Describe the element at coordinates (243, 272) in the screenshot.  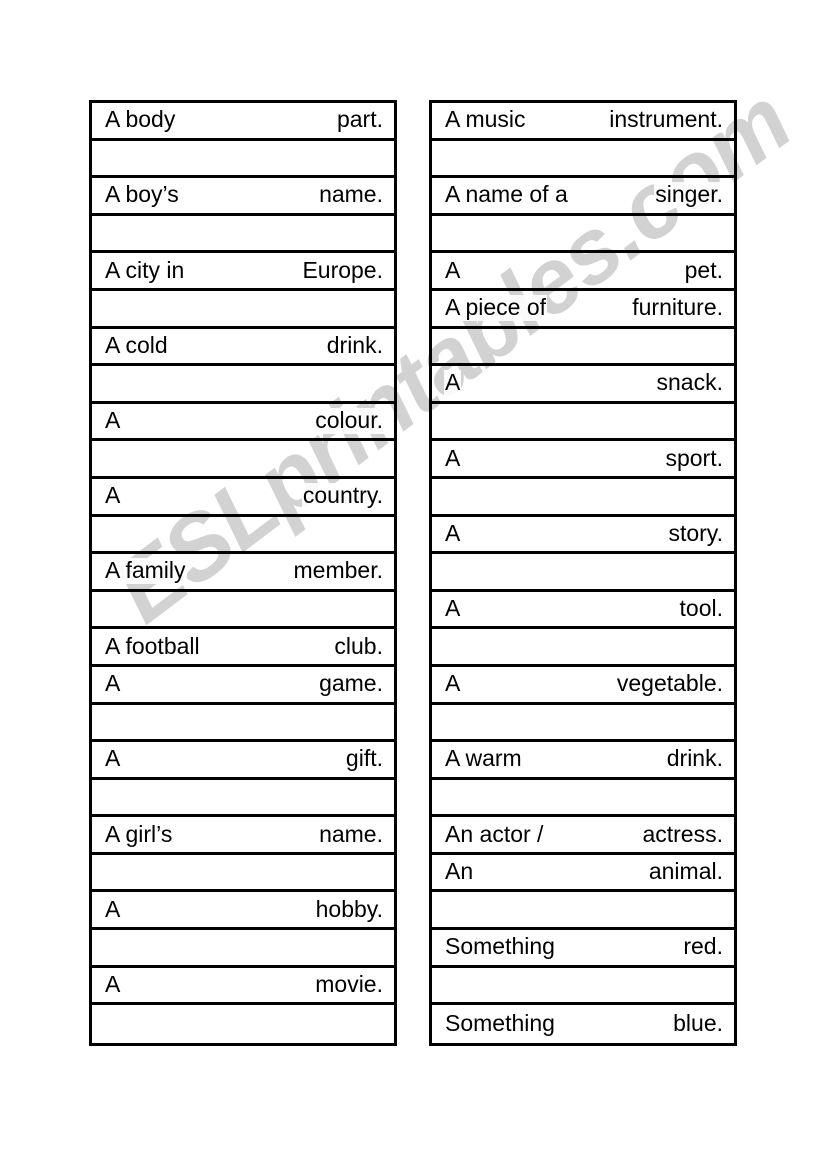
I see `prompt-row: A city in Europe.` at that location.